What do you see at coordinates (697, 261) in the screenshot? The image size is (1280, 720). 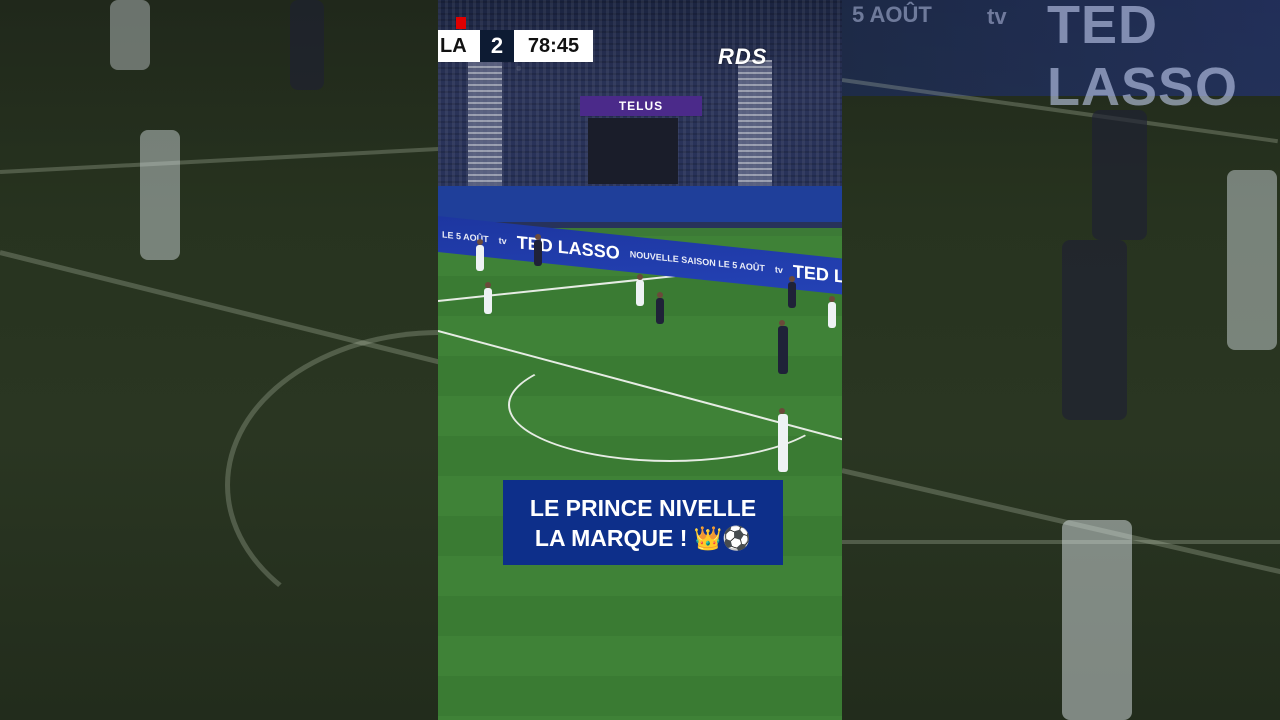 I see `board-sub: NOUVELLE SAISON LE 5 AOÛT` at bounding box center [697, 261].